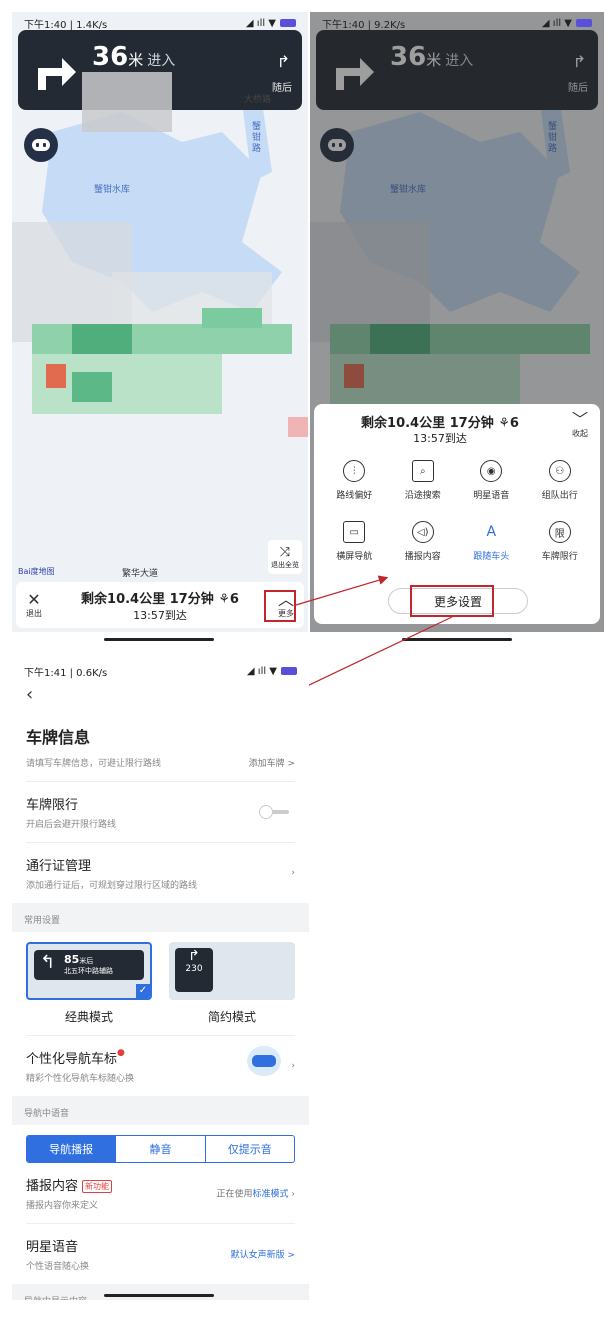 The image size is (615, 1326). I want to click on mode-simple-preview: ↱ 230, so click(232, 971).